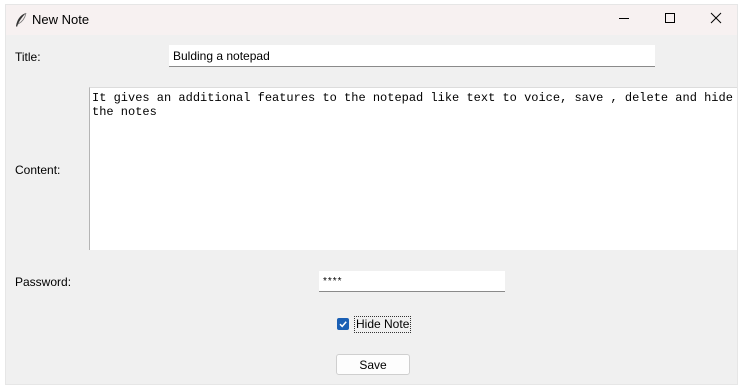 This screenshot has height=387, width=739. I want to click on maximize-icon, so click(670, 20).